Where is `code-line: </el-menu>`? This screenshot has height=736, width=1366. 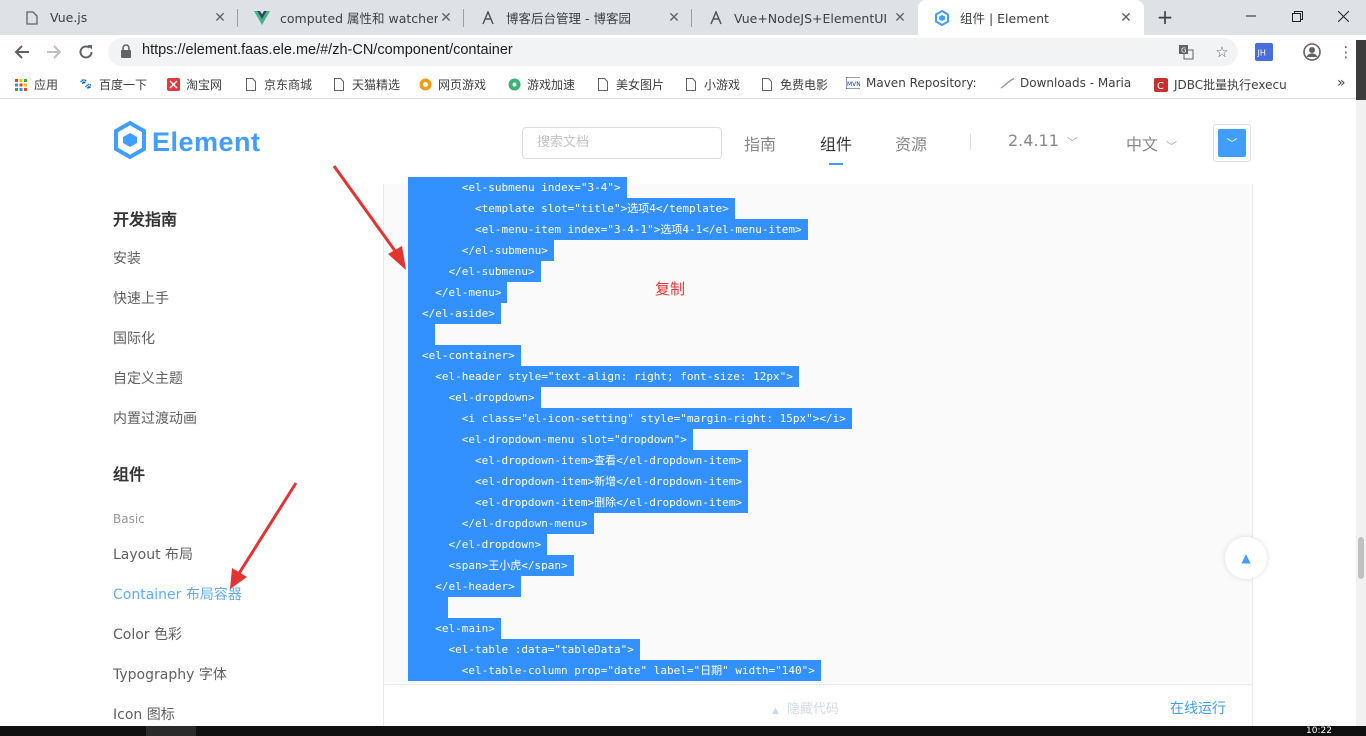
code-line: </el-menu> is located at coordinates (458, 292).